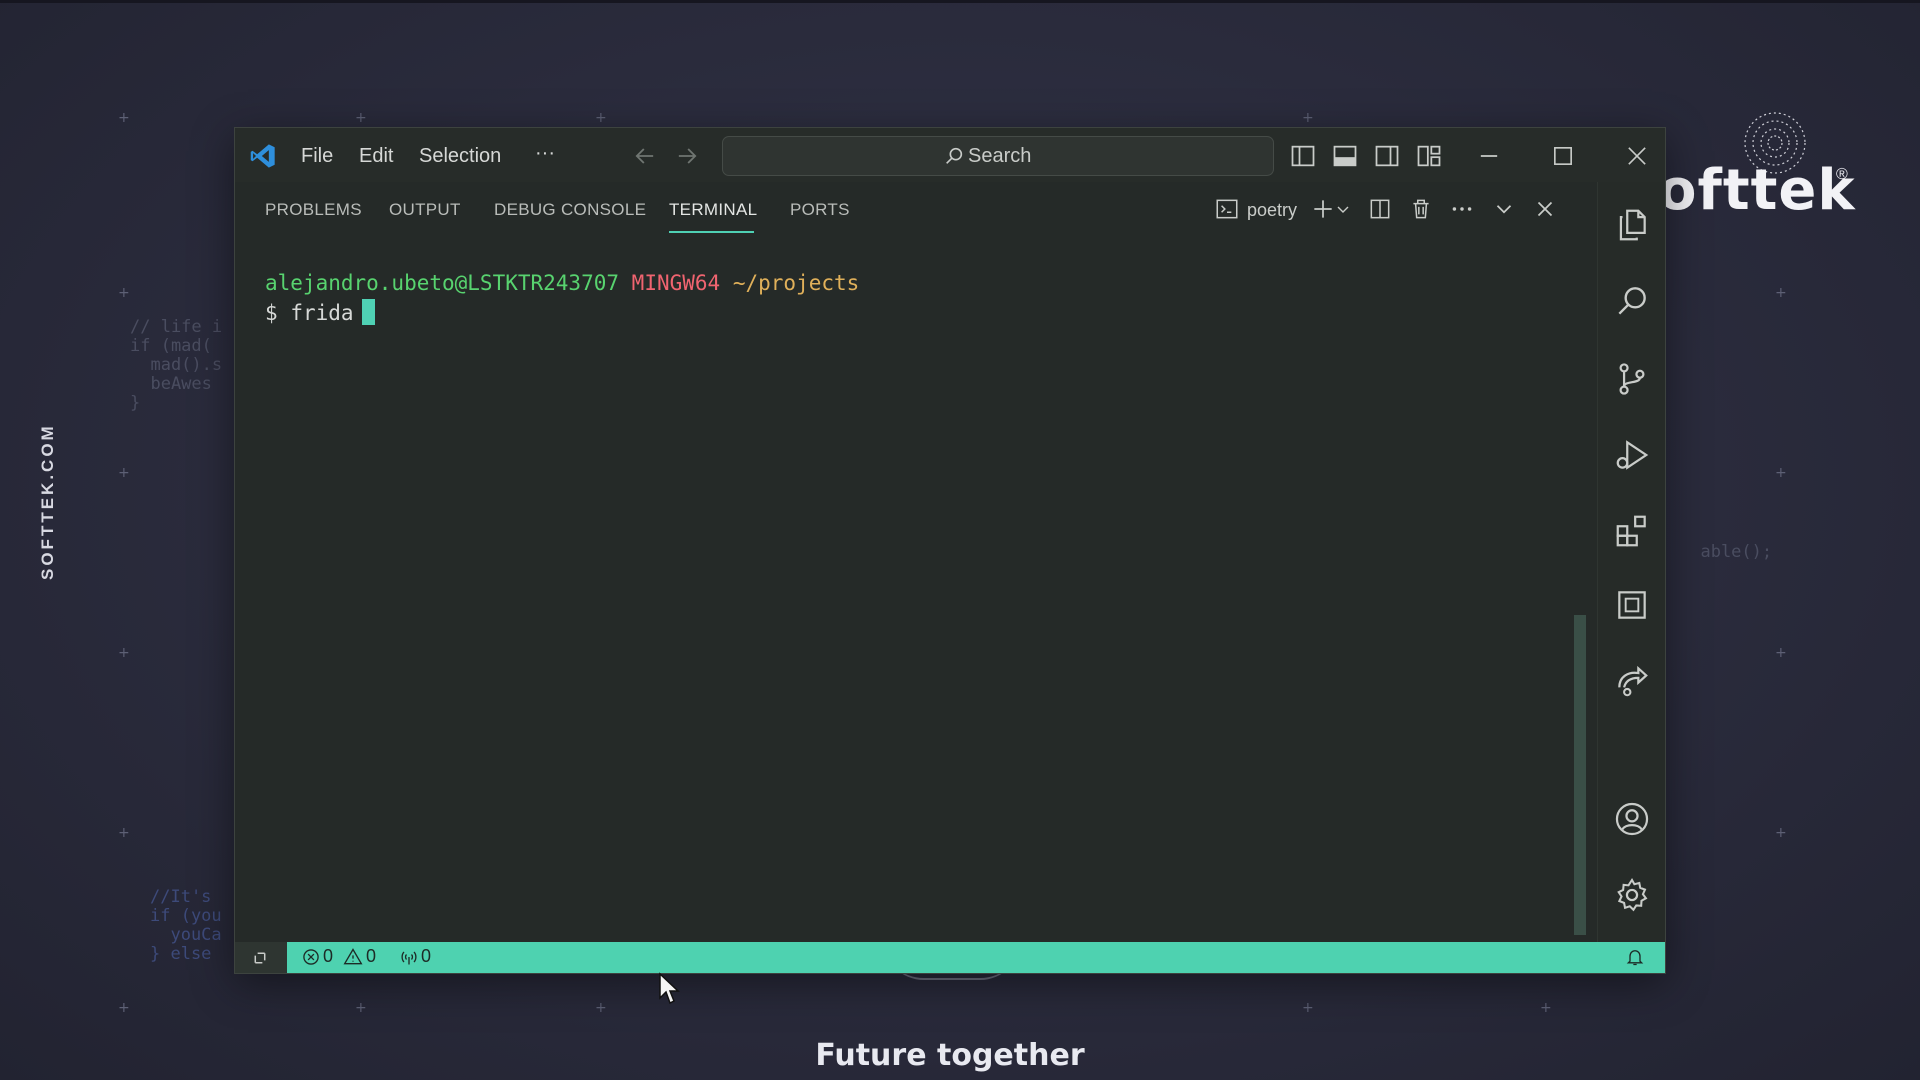 This screenshot has height=1080, width=1920. What do you see at coordinates (676, 283) in the screenshot?
I see `terminal-system: MINGW64` at bounding box center [676, 283].